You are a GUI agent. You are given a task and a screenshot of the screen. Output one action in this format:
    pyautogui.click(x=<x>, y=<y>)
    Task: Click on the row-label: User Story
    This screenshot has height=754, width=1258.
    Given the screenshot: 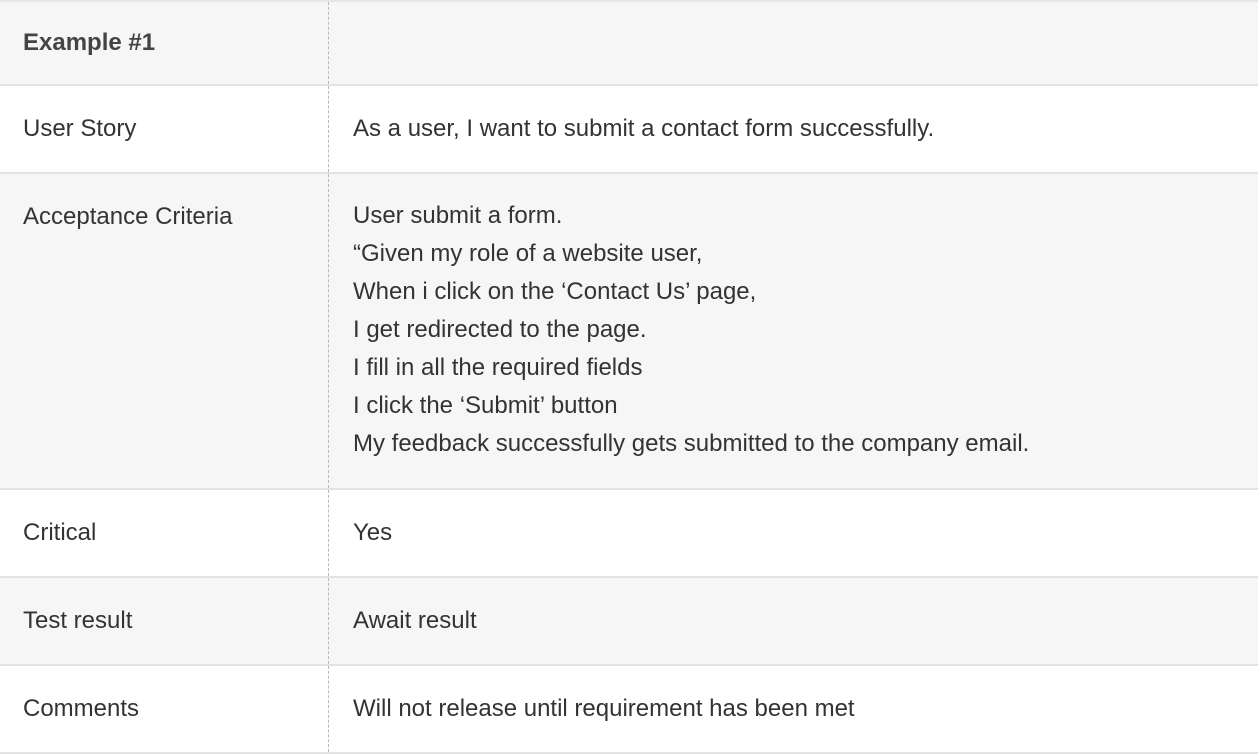 What is the action you would take?
    pyautogui.click(x=164, y=129)
    